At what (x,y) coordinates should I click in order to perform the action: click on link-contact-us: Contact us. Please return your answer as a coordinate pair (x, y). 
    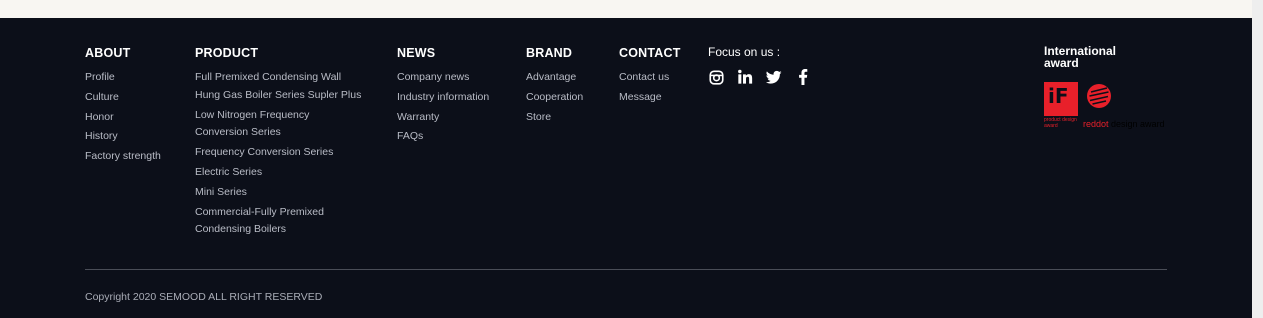
    Looking at the image, I should click on (650, 78).